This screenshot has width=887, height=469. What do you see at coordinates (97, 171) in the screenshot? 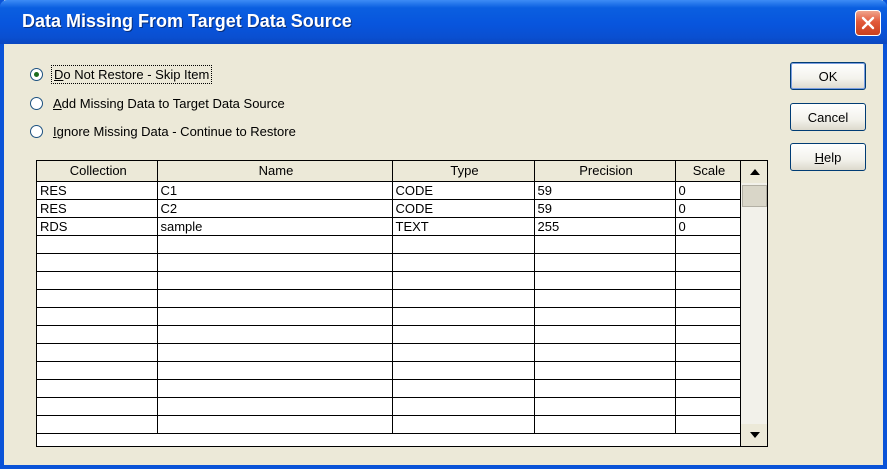
I see `column-header-collection: Collection` at bounding box center [97, 171].